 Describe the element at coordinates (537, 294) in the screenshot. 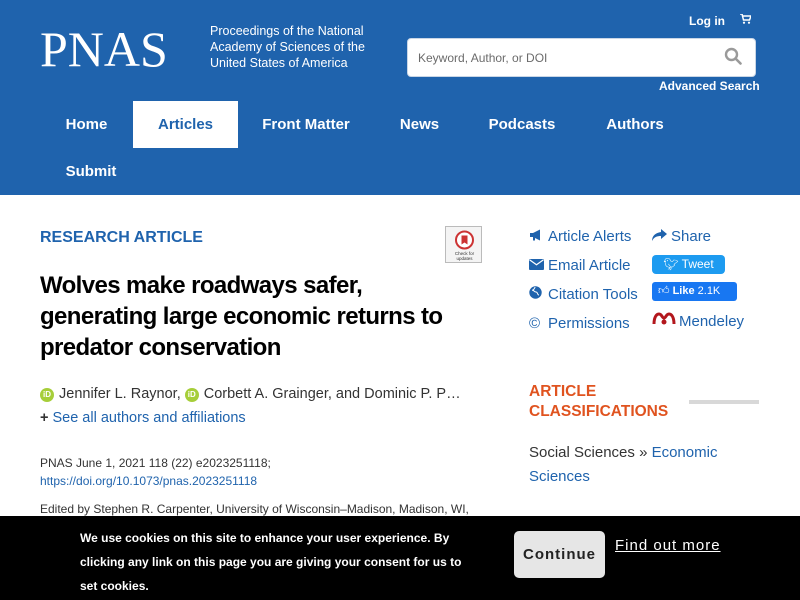

I see `globe-icon` at that location.